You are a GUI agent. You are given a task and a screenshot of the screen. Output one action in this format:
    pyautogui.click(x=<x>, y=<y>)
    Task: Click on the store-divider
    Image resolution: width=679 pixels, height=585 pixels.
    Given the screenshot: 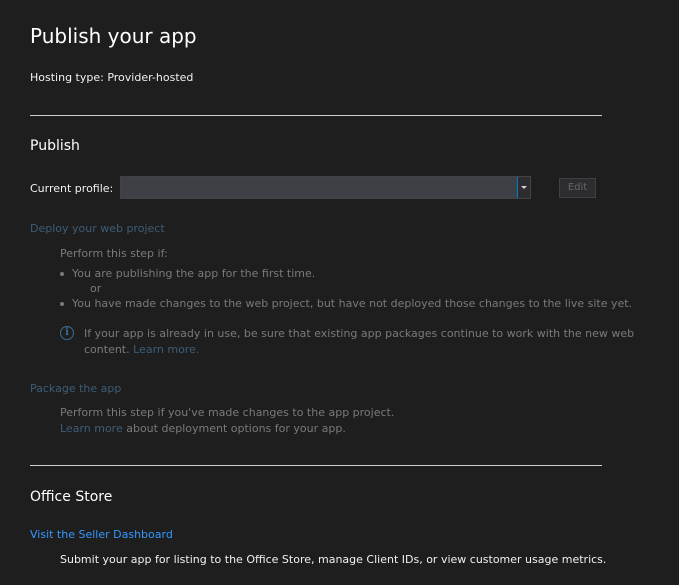 What is the action you would take?
    pyautogui.click(x=316, y=465)
    